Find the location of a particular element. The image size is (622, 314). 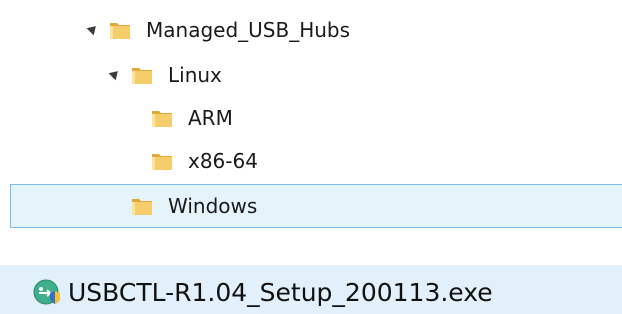

tree-item-label: Windows is located at coordinates (213, 206).